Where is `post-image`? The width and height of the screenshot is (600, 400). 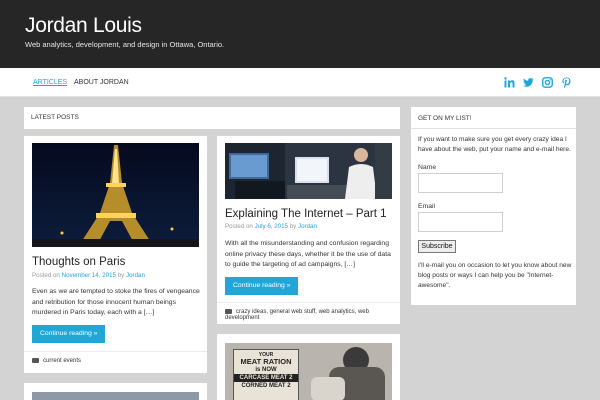 post-image is located at coordinates (115, 396).